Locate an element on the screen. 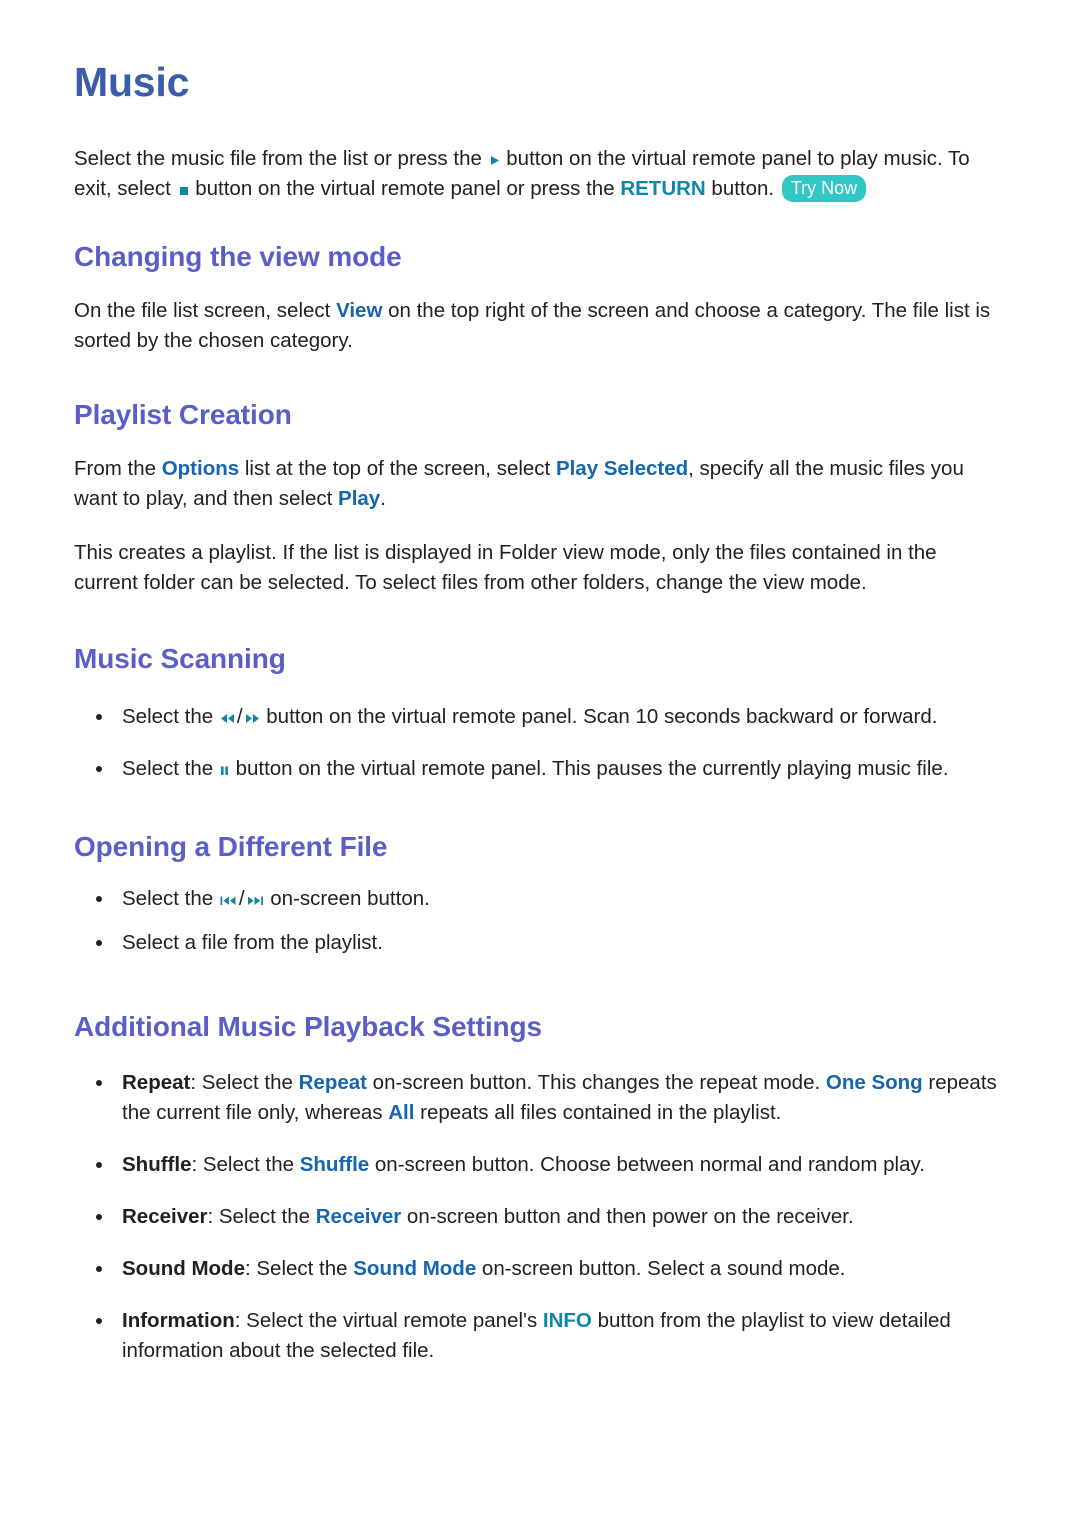 Image resolution: width=1080 pixels, height=1527 pixels. return-keyword: RETURN is located at coordinates (663, 188).